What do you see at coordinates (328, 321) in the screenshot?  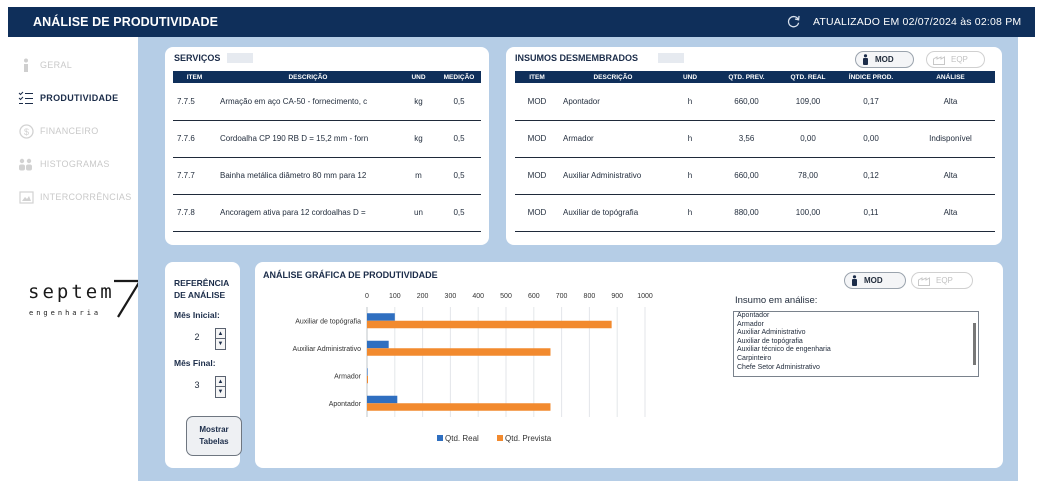 I see `category-label: Auxiliar de topógrafia` at bounding box center [328, 321].